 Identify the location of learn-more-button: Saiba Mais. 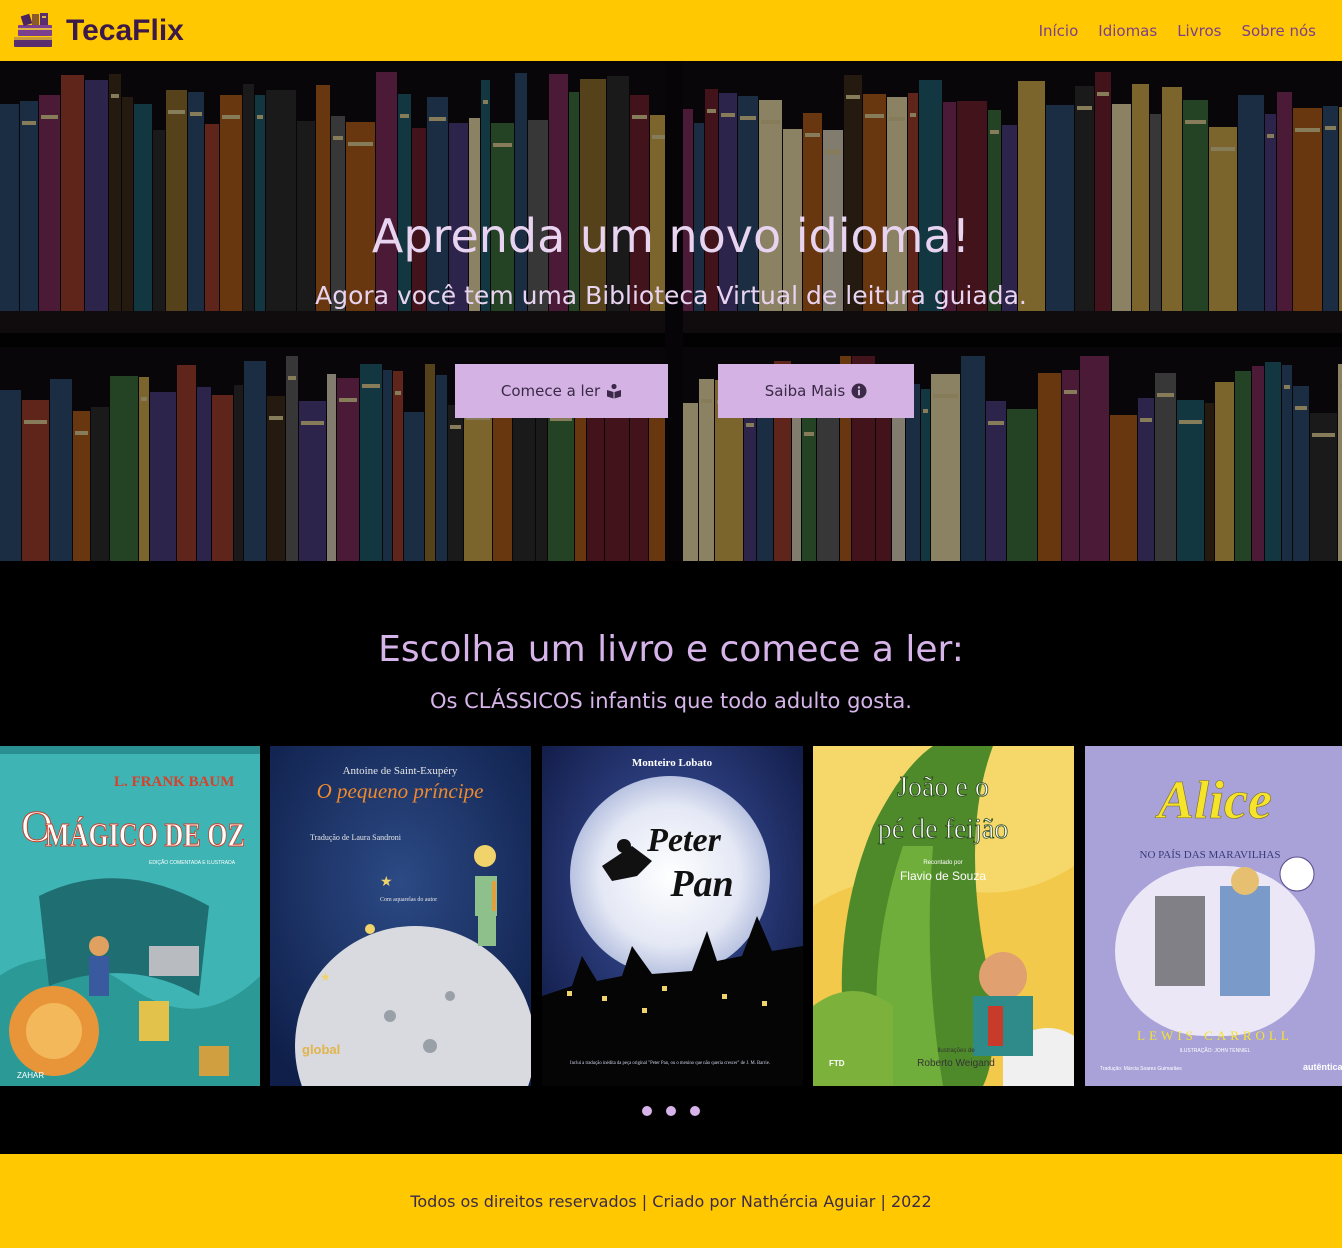
(816, 391).